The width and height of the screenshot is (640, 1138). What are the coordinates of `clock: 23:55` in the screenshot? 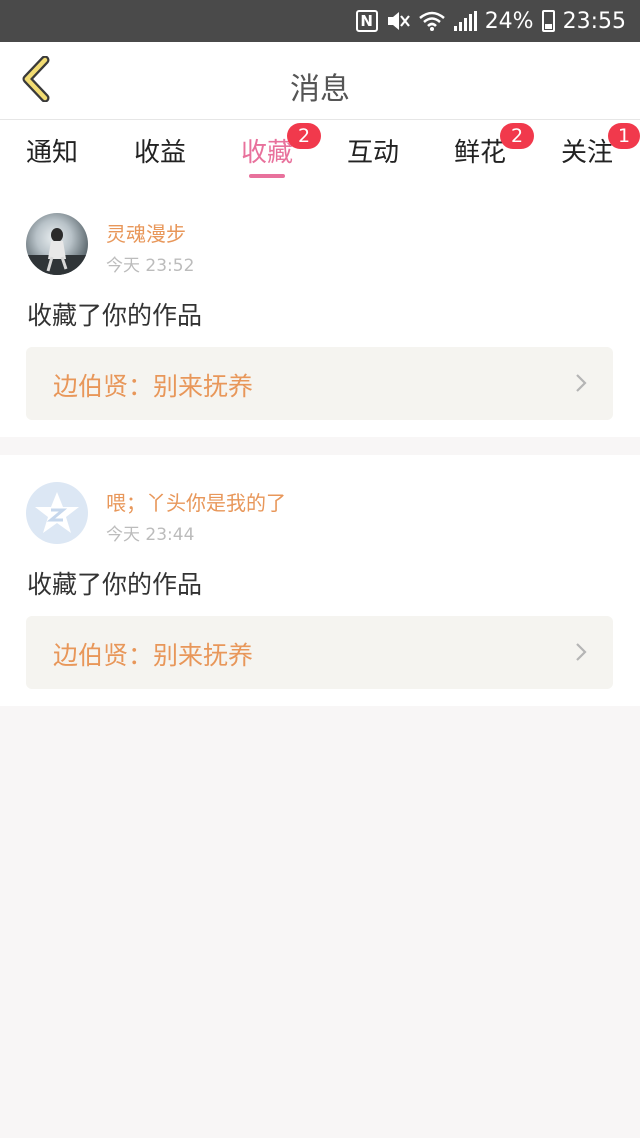 It's located at (594, 21).